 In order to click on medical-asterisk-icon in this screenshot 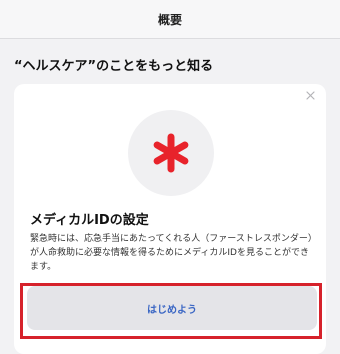, I will do `click(171, 153)`.